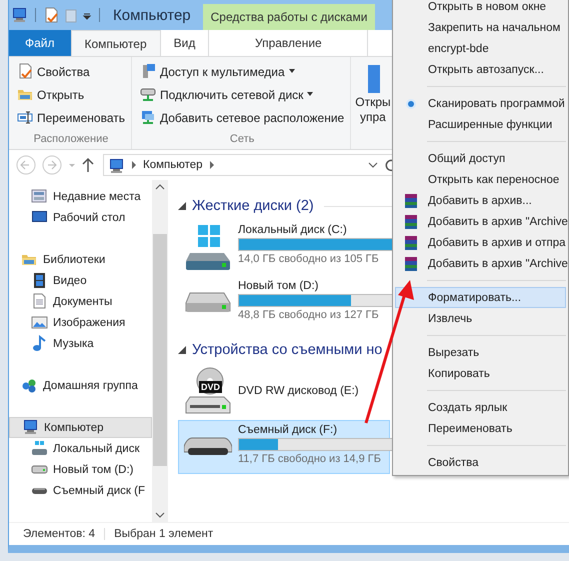  Describe the element at coordinates (480, 352) in the screenshot. I see `menu-item: Вырезать` at that location.